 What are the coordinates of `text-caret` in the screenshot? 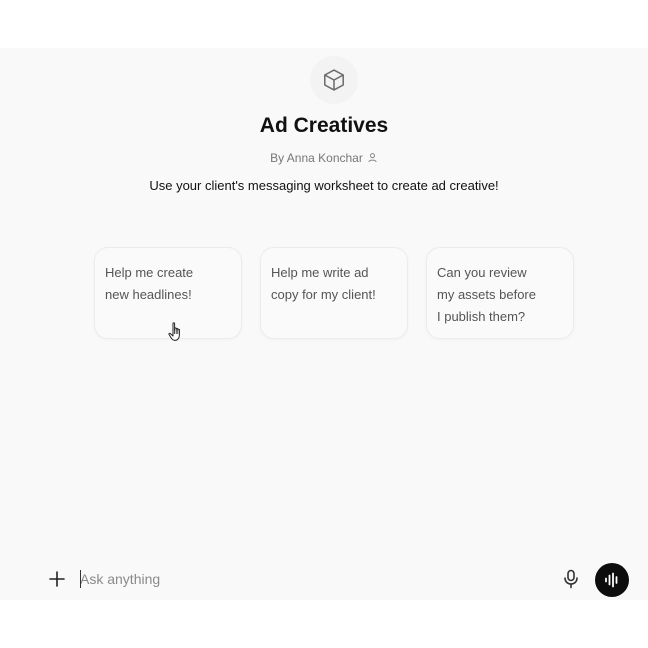 It's located at (80, 579).